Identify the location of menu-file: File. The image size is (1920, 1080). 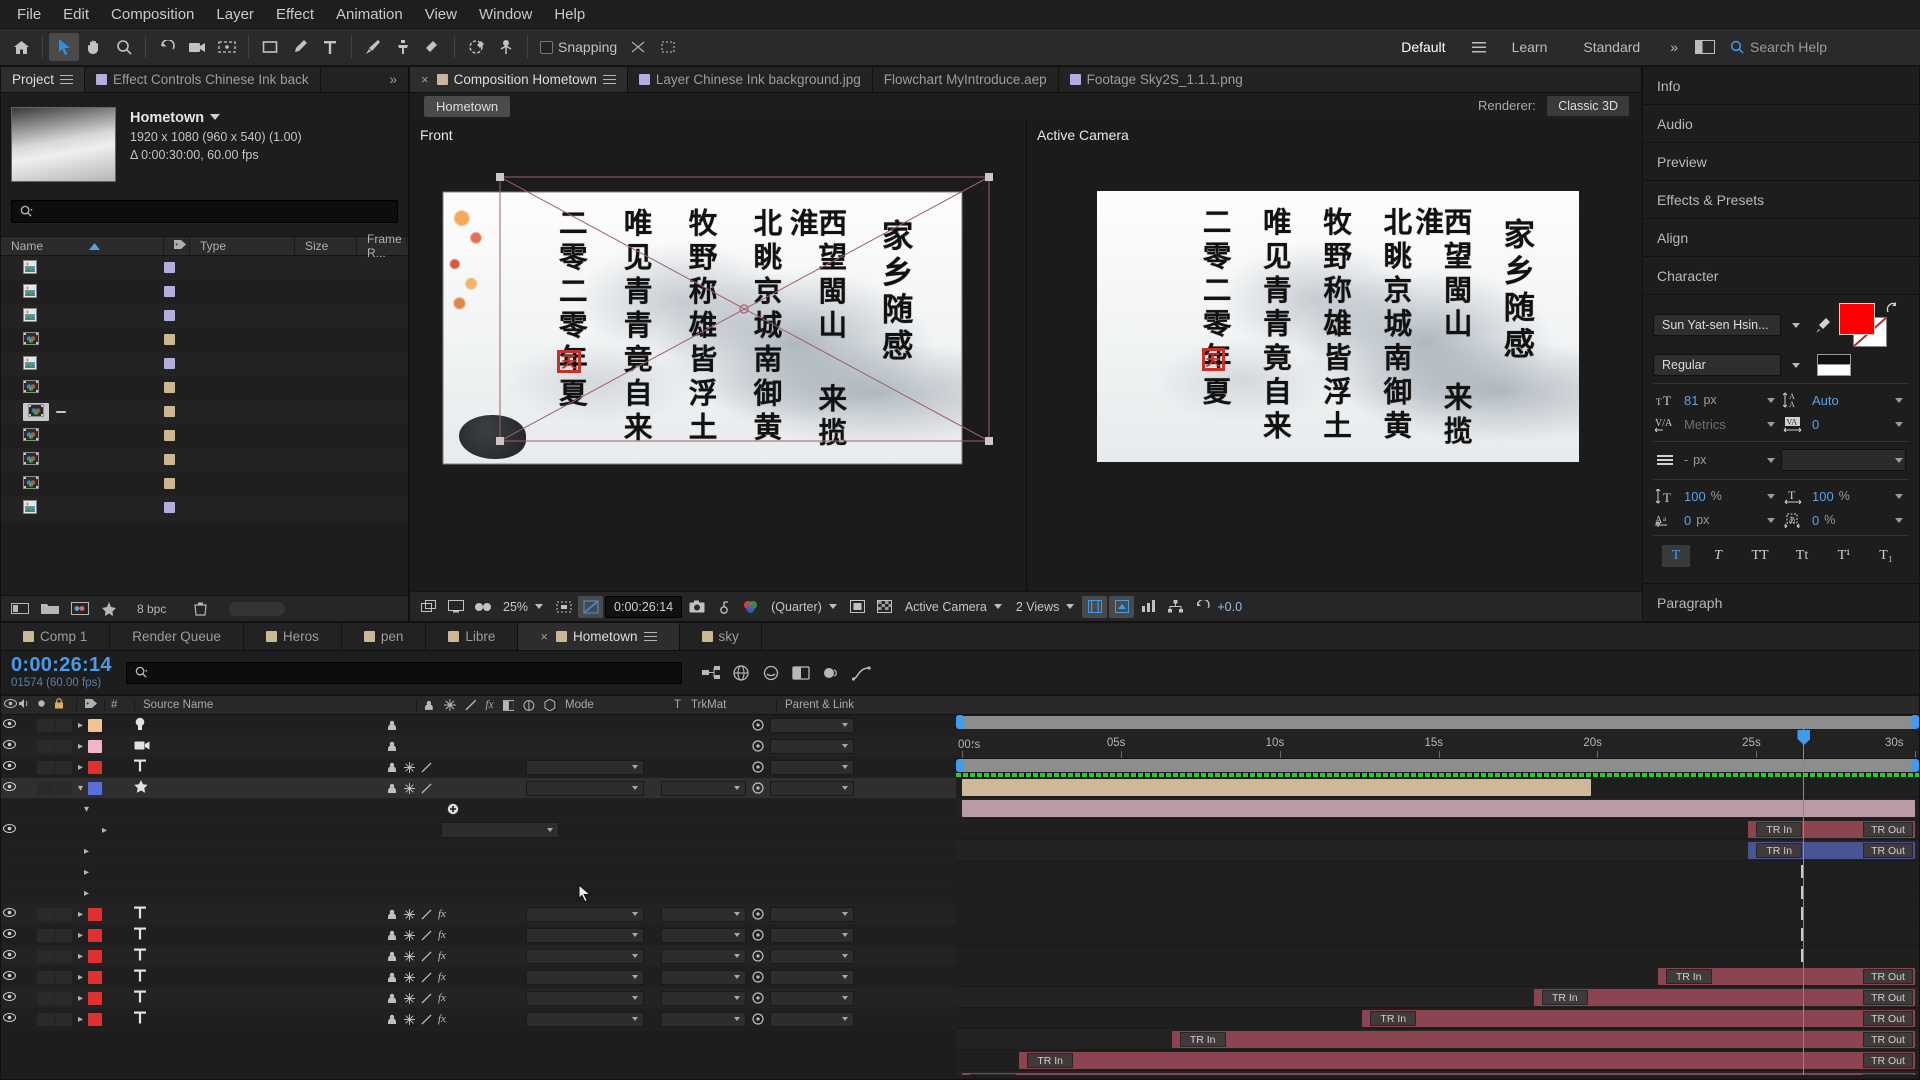
(29, 14).